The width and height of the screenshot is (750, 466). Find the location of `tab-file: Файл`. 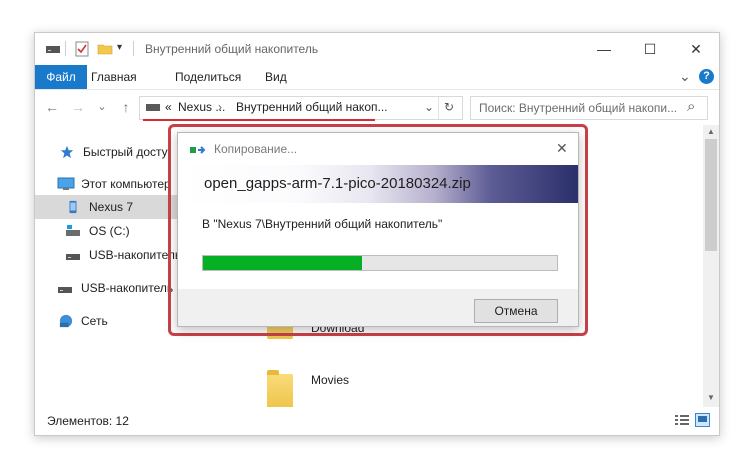

tab-file: Файл is located at coordinates (61, 77).